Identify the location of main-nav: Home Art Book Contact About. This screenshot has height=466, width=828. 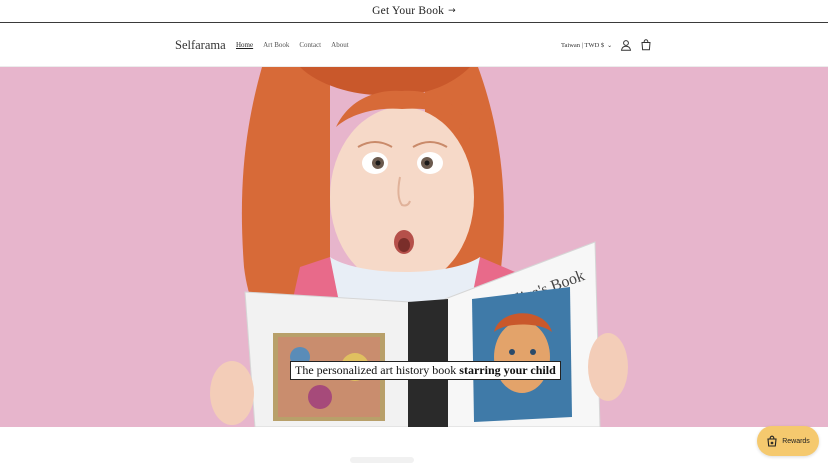
(292, 45).